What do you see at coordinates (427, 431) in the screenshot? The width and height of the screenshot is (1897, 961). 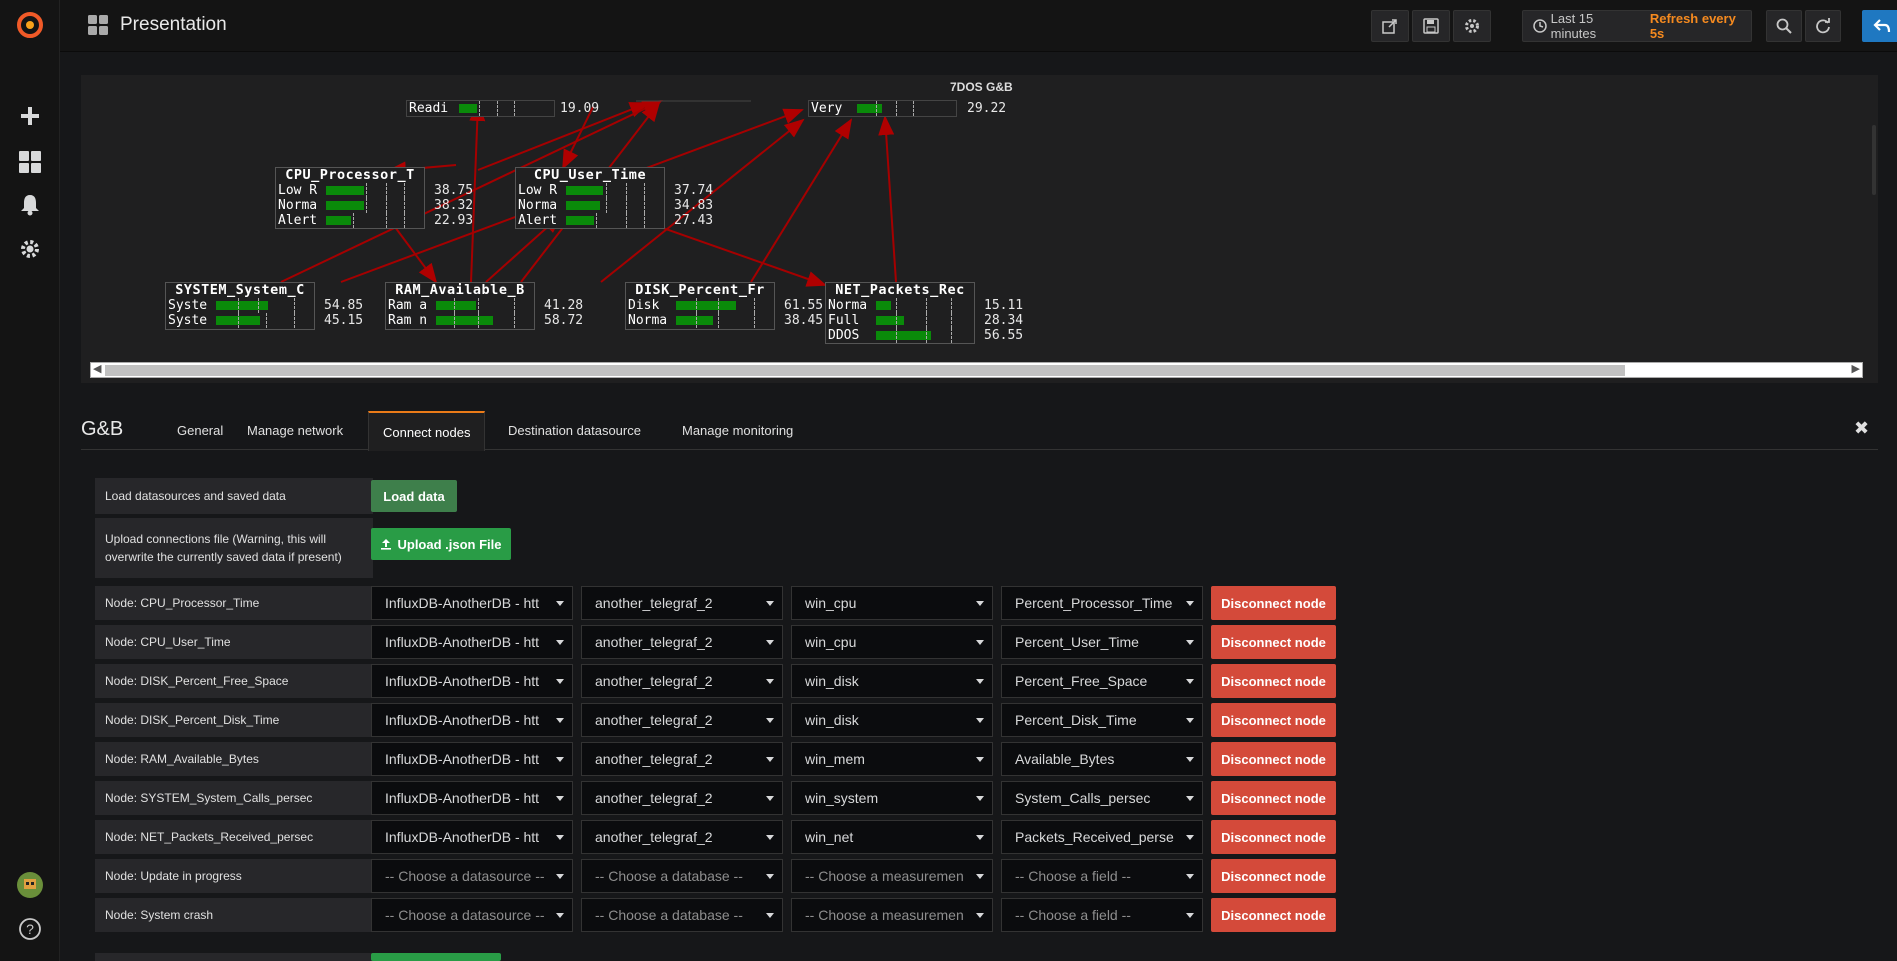 I see `tab-connect-nodes: Connect nodes` at bounding box center [427, 431].